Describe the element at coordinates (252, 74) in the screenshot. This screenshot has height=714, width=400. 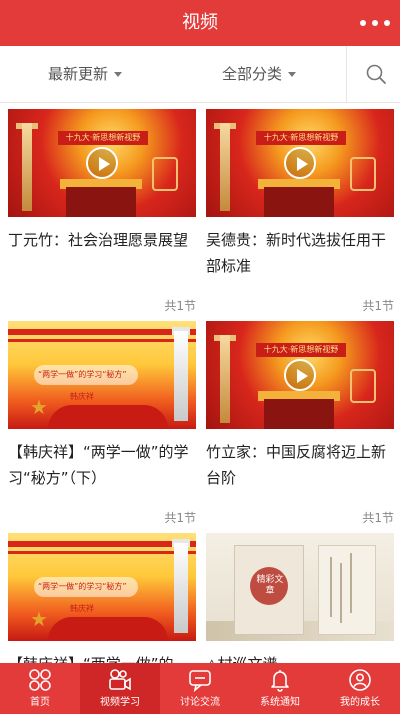
I see `filter-category-label: 全部分类` at that location.